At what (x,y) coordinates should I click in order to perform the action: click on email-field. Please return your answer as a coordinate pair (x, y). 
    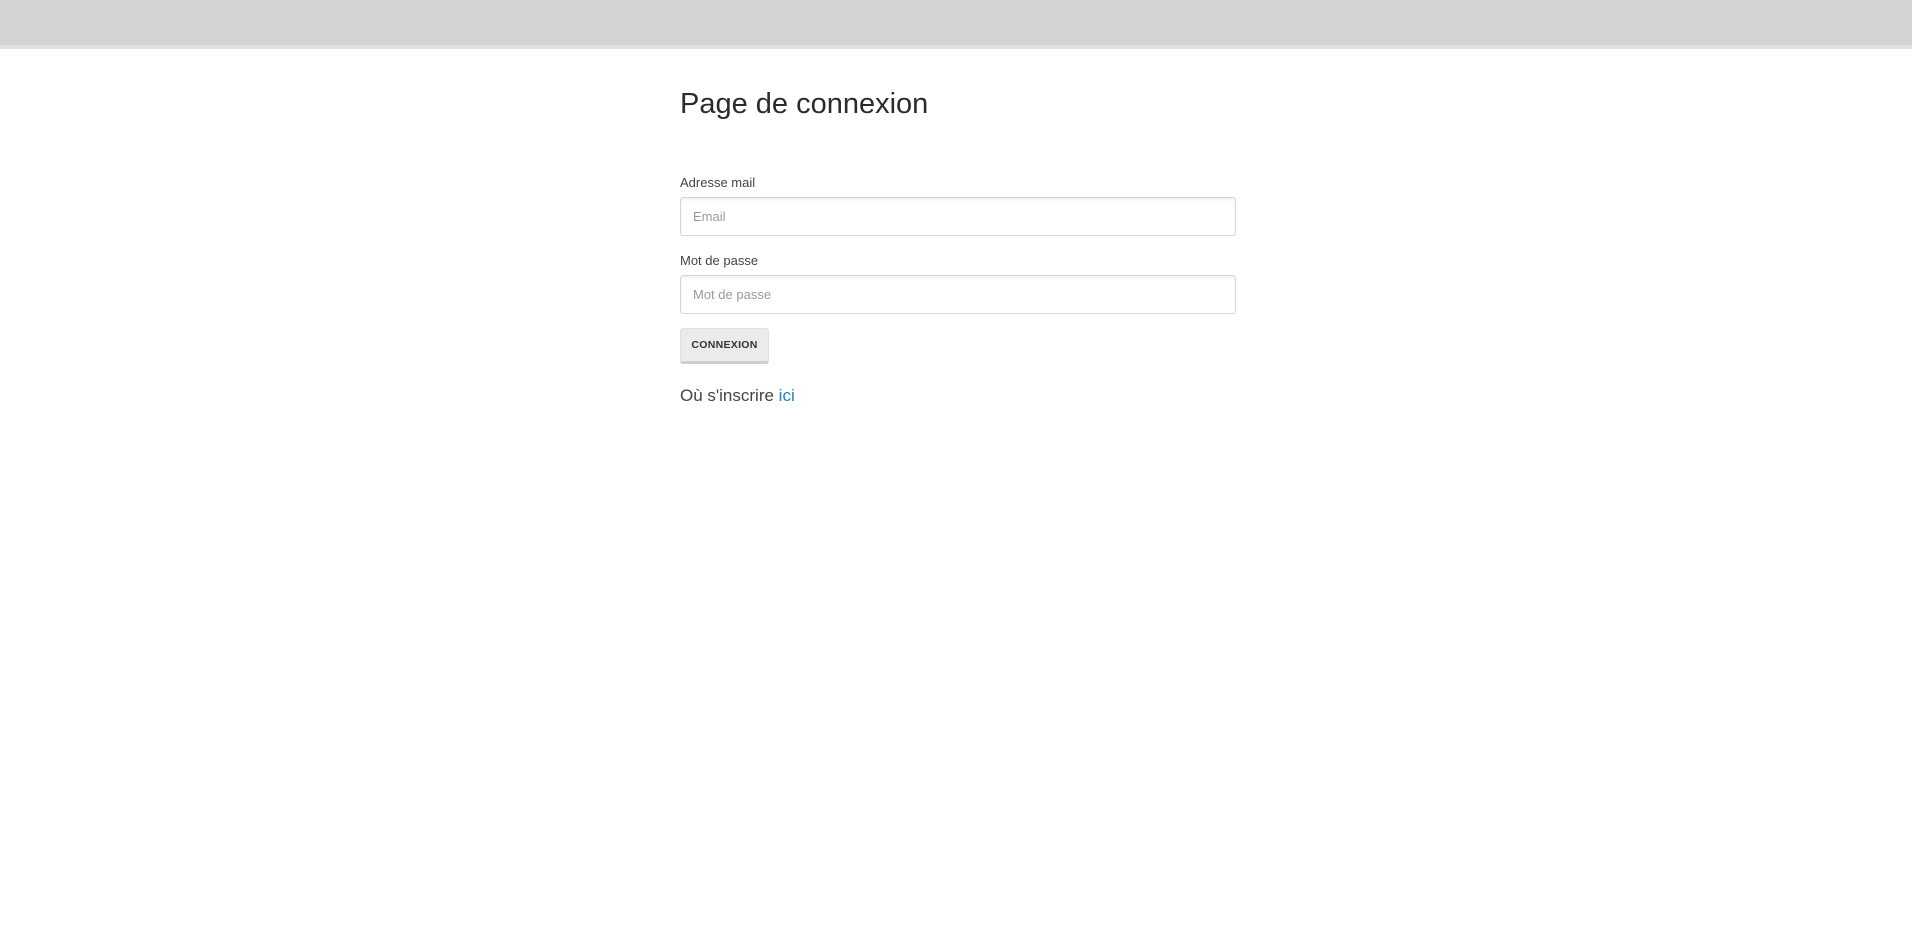
    Looking at the image, I should click on (958, 216).